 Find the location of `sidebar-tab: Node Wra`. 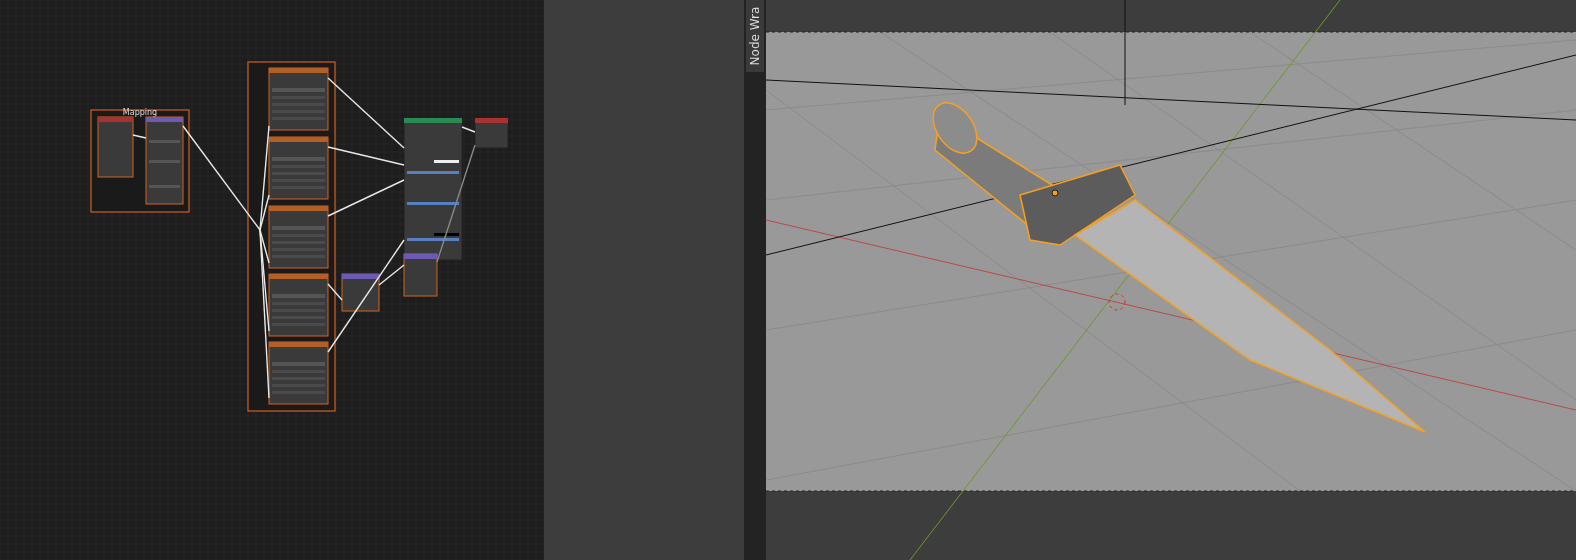

sidebar-tab: Node Wra is located at coordinates (755, 36).